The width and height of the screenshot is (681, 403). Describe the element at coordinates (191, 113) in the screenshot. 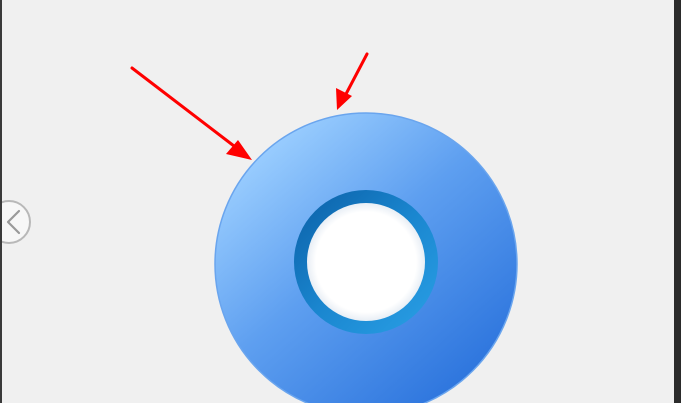

I see `annotation-arrow-left` at that location.